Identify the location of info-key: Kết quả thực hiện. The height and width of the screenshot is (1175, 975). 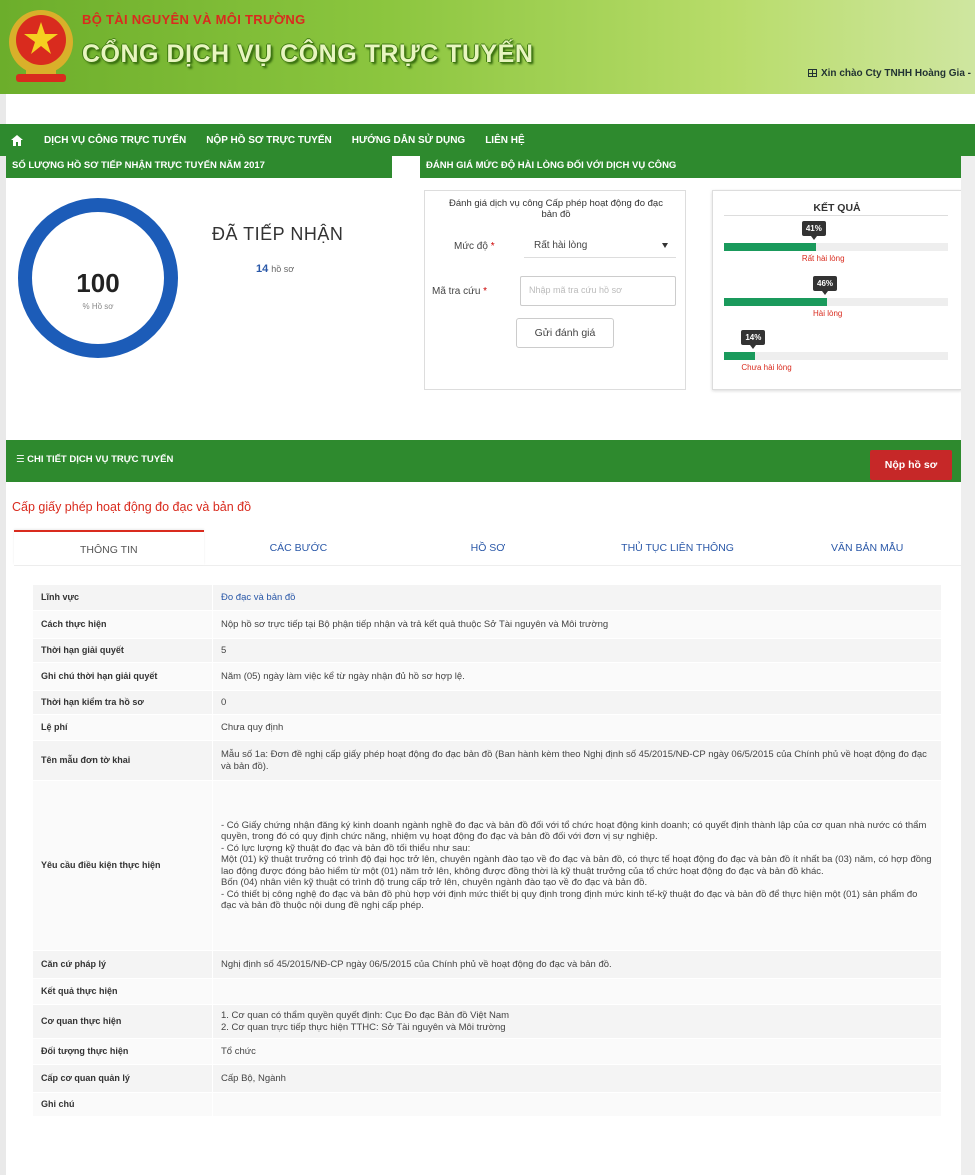
(122, 991).